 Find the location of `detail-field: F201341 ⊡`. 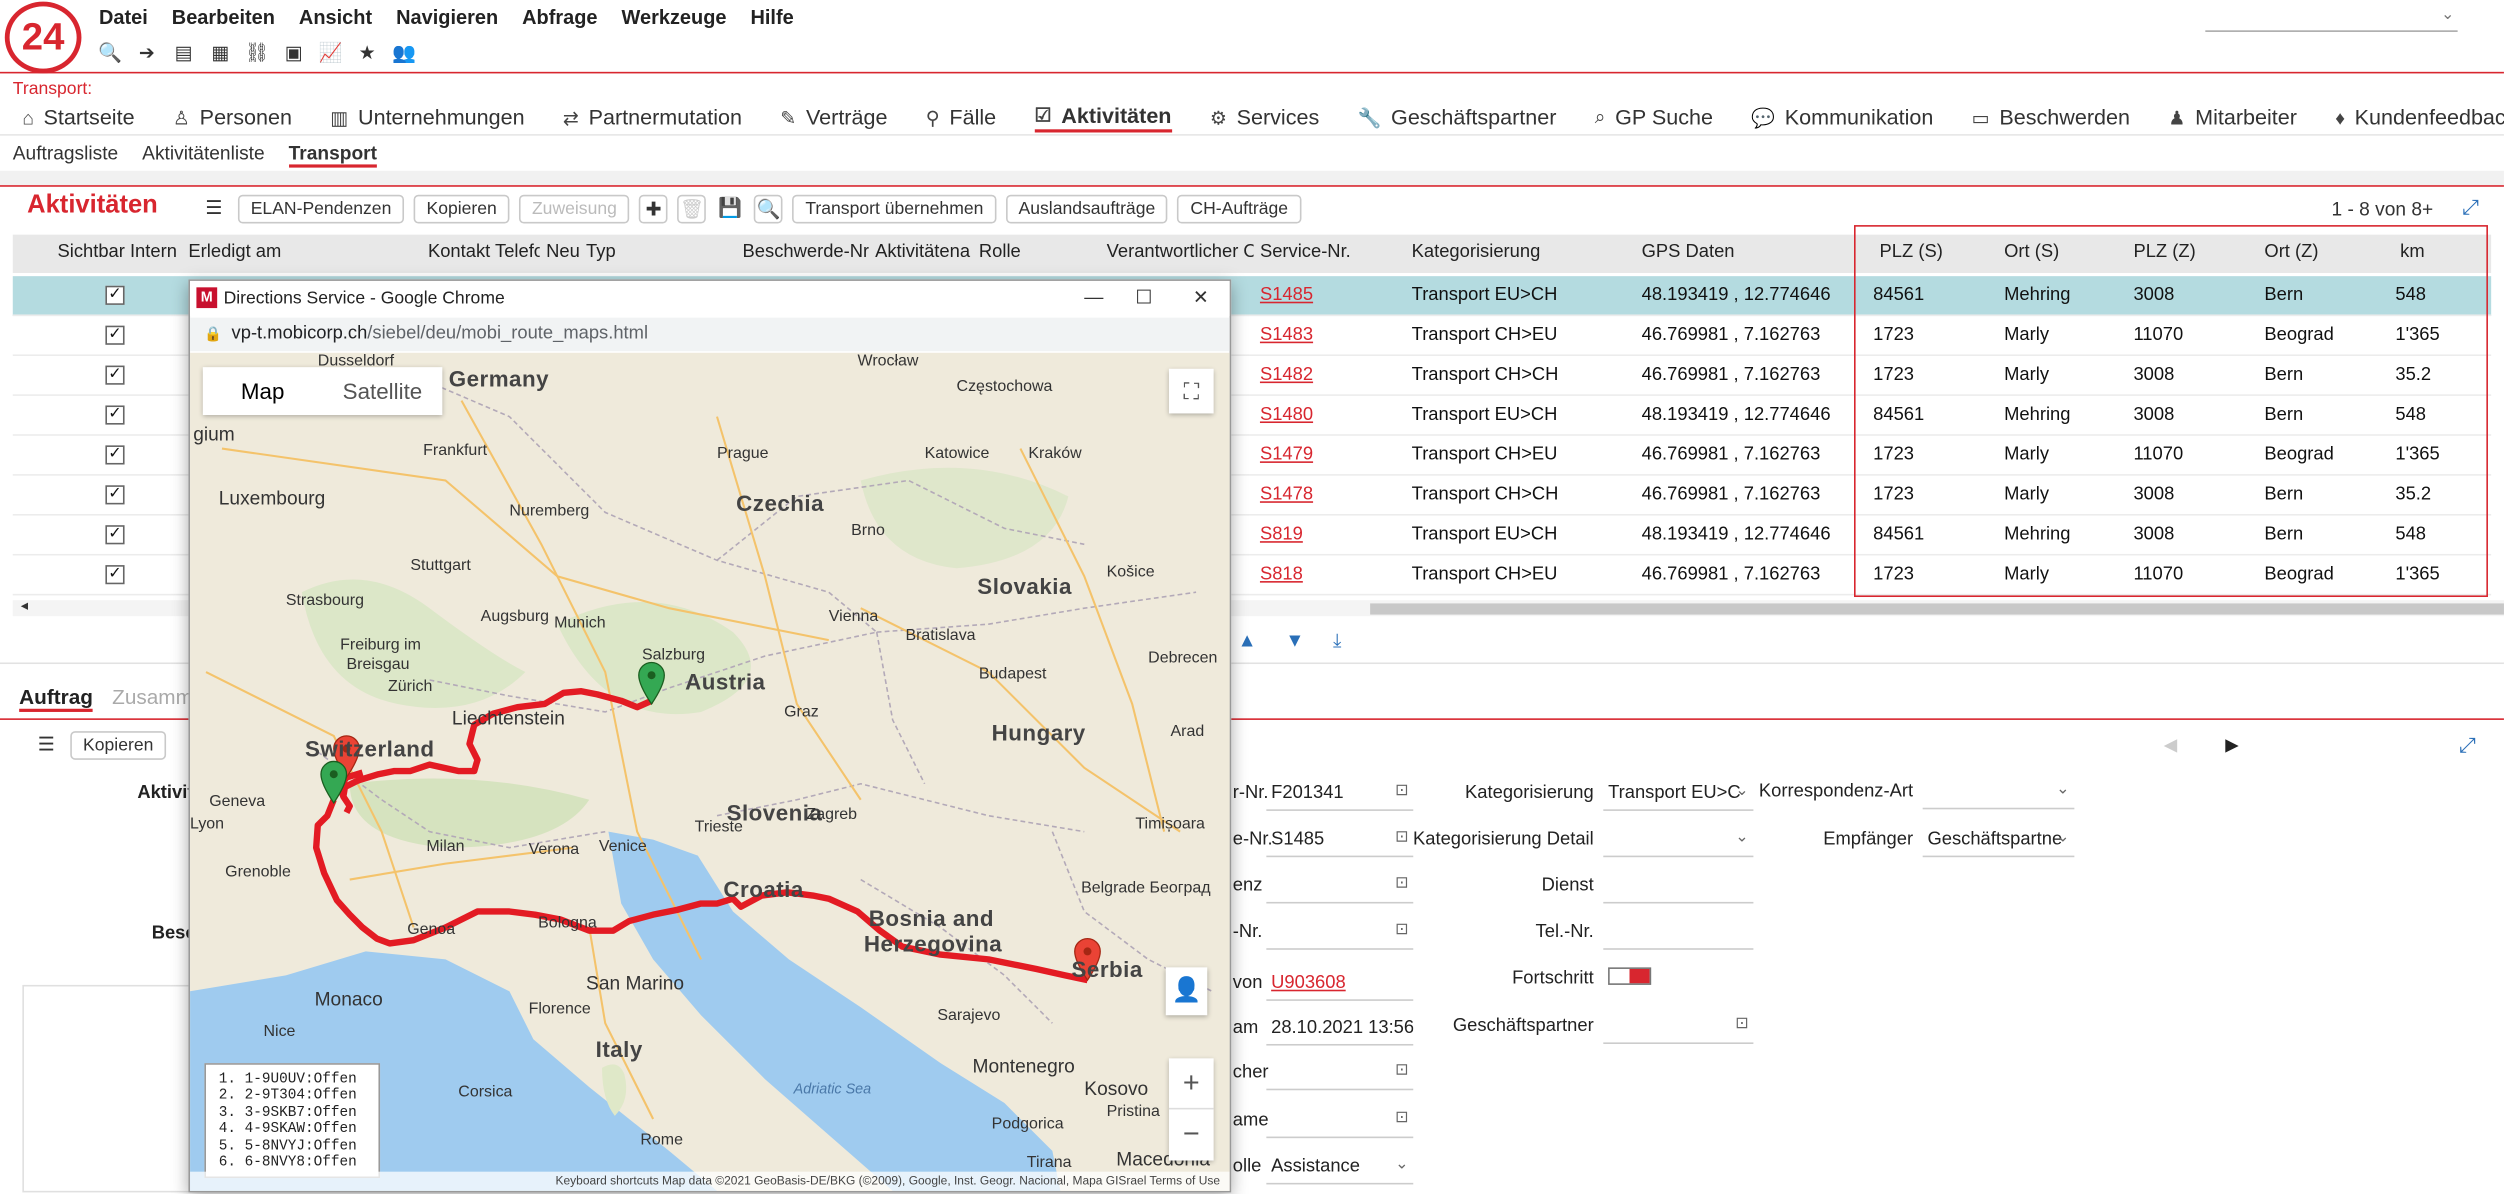

detail-field: F201341 ⊡ is located at coordinates (1340, 793).